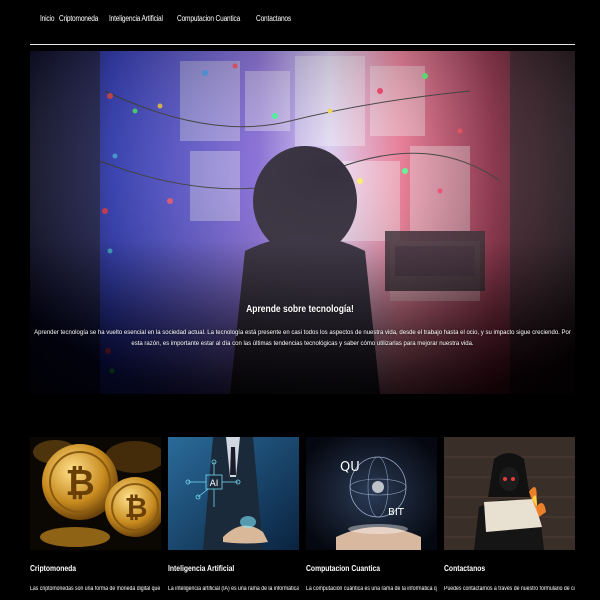 The height and width of the screenshot is (600, 600). What do you see at coordinates (300, 309) in the screenshot?
I see `hero-title: Aprende sobre tecnología!` at bounding box center [300, 309].